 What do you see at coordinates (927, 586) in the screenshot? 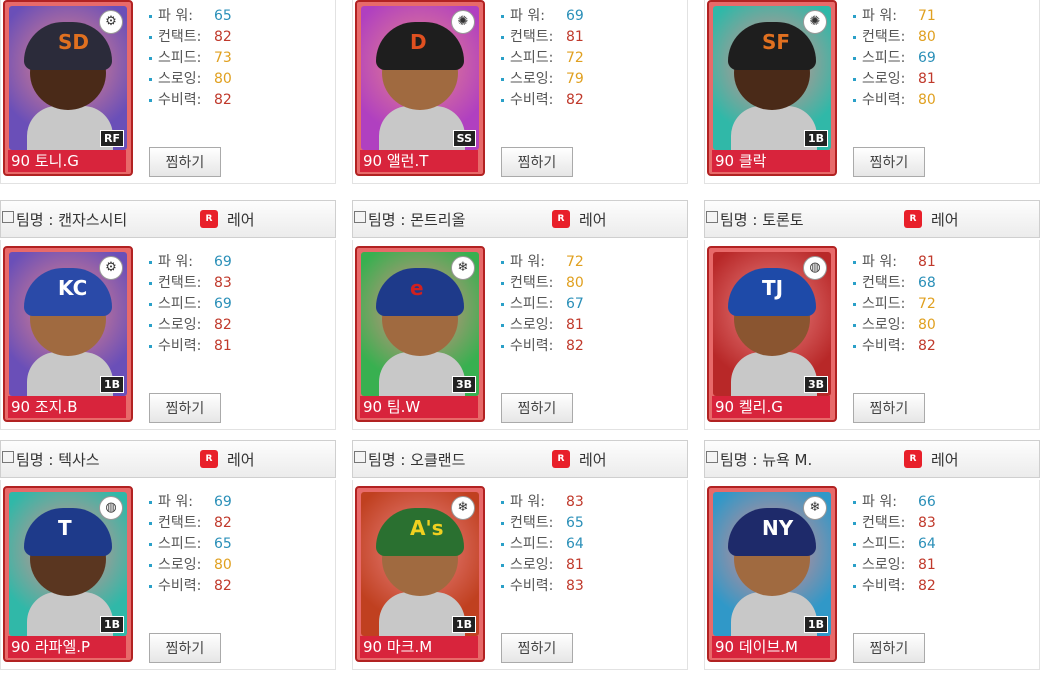
I see `stat-value: 82` at bounding box center [927, 586].